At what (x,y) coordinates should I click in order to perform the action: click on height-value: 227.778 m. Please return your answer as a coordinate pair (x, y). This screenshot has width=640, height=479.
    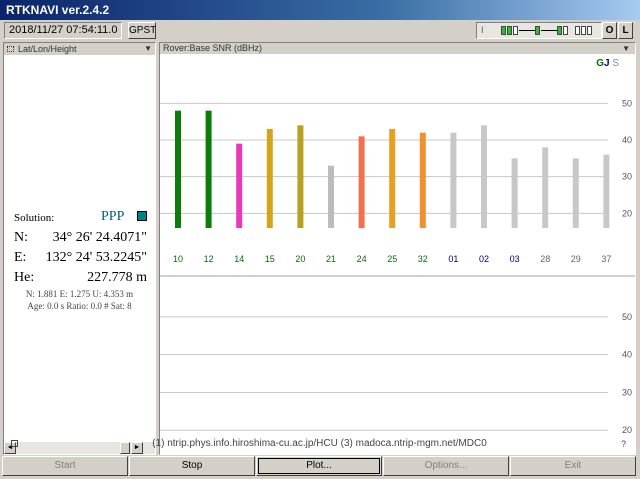
    Looking at the image, I should click on (117, 277).